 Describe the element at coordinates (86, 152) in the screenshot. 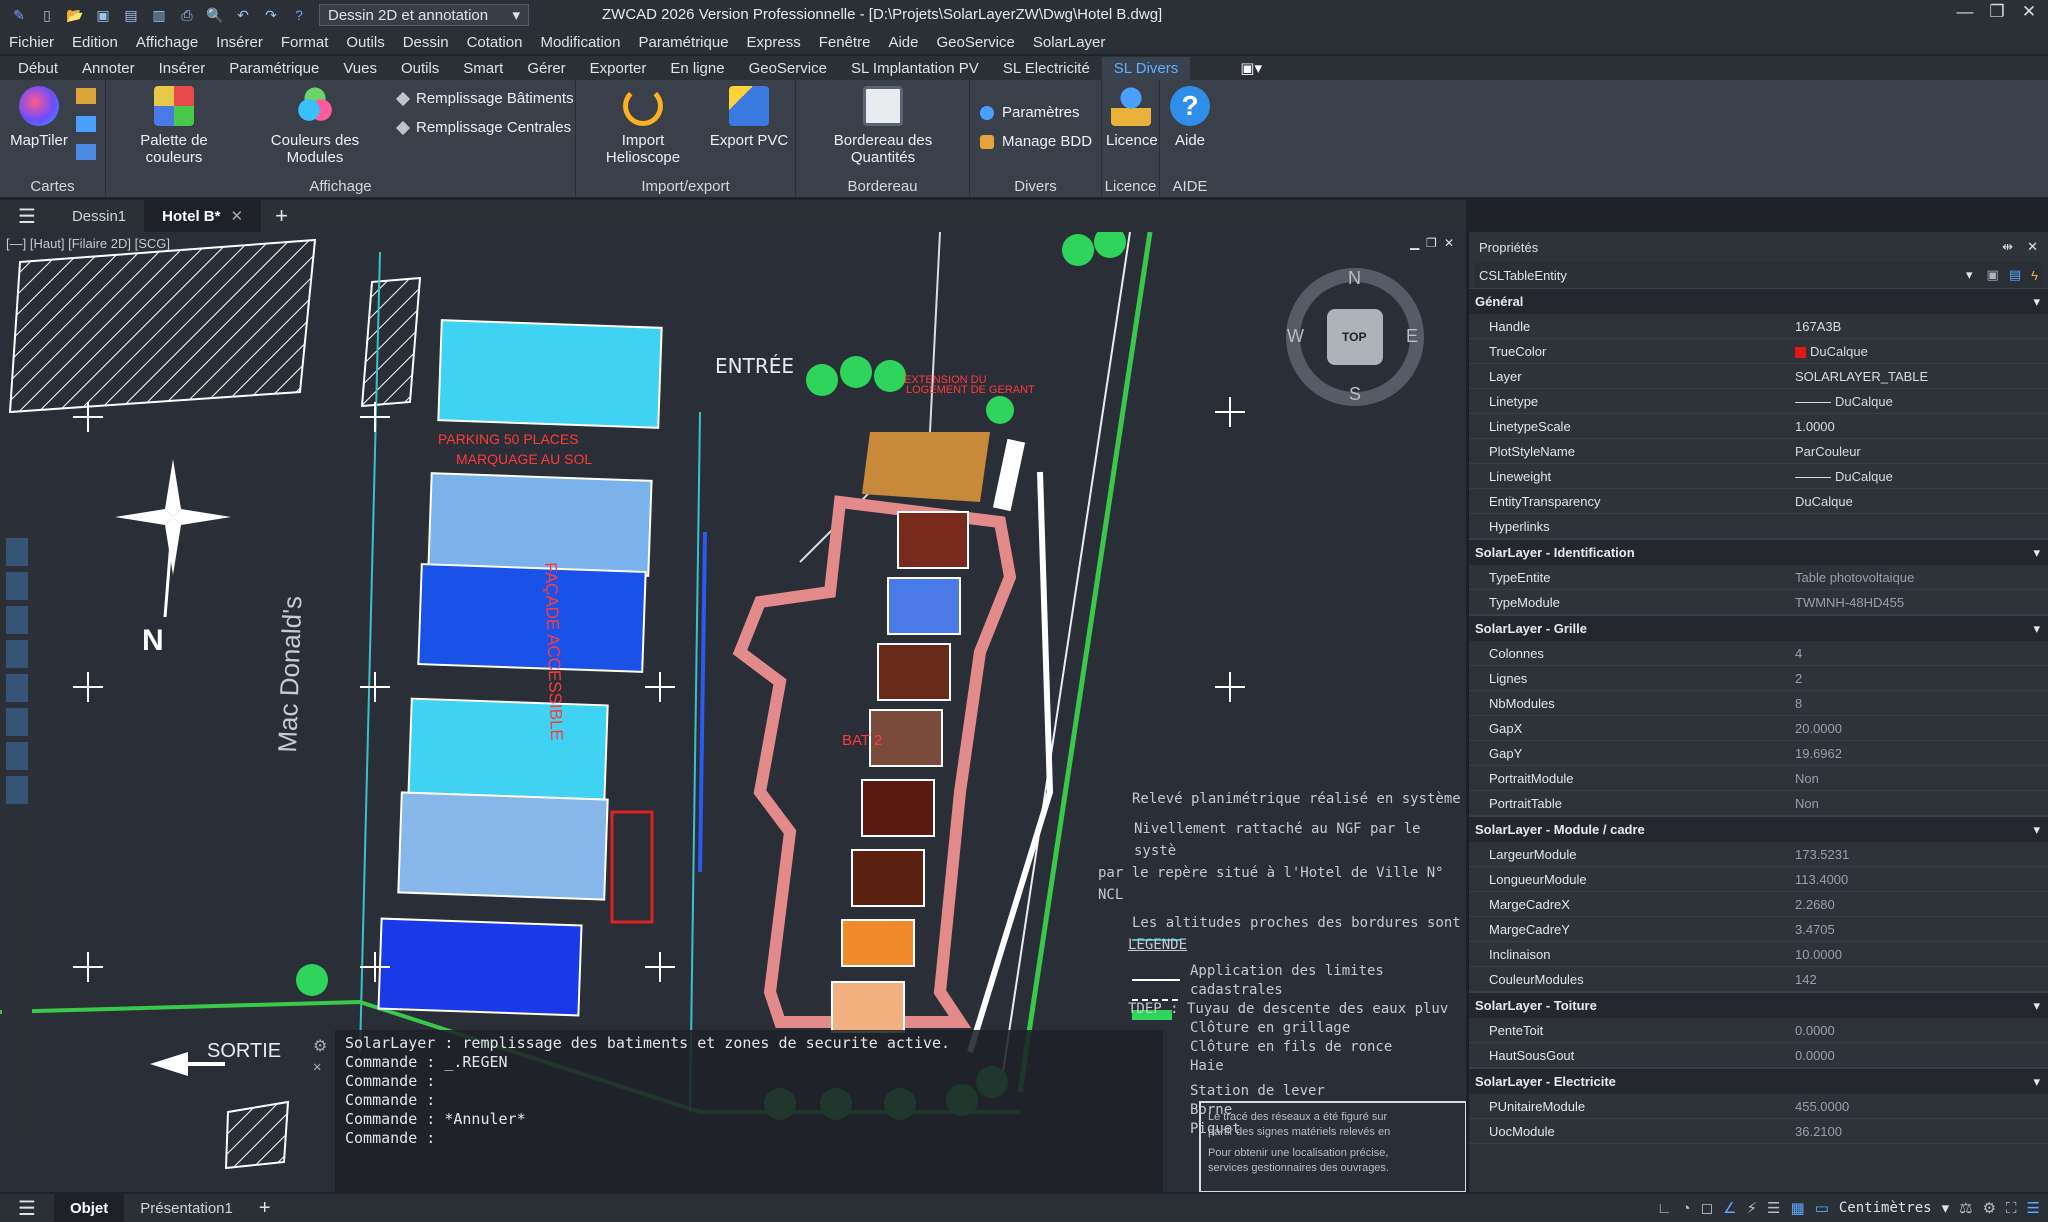

I see `building-icon` at that location.